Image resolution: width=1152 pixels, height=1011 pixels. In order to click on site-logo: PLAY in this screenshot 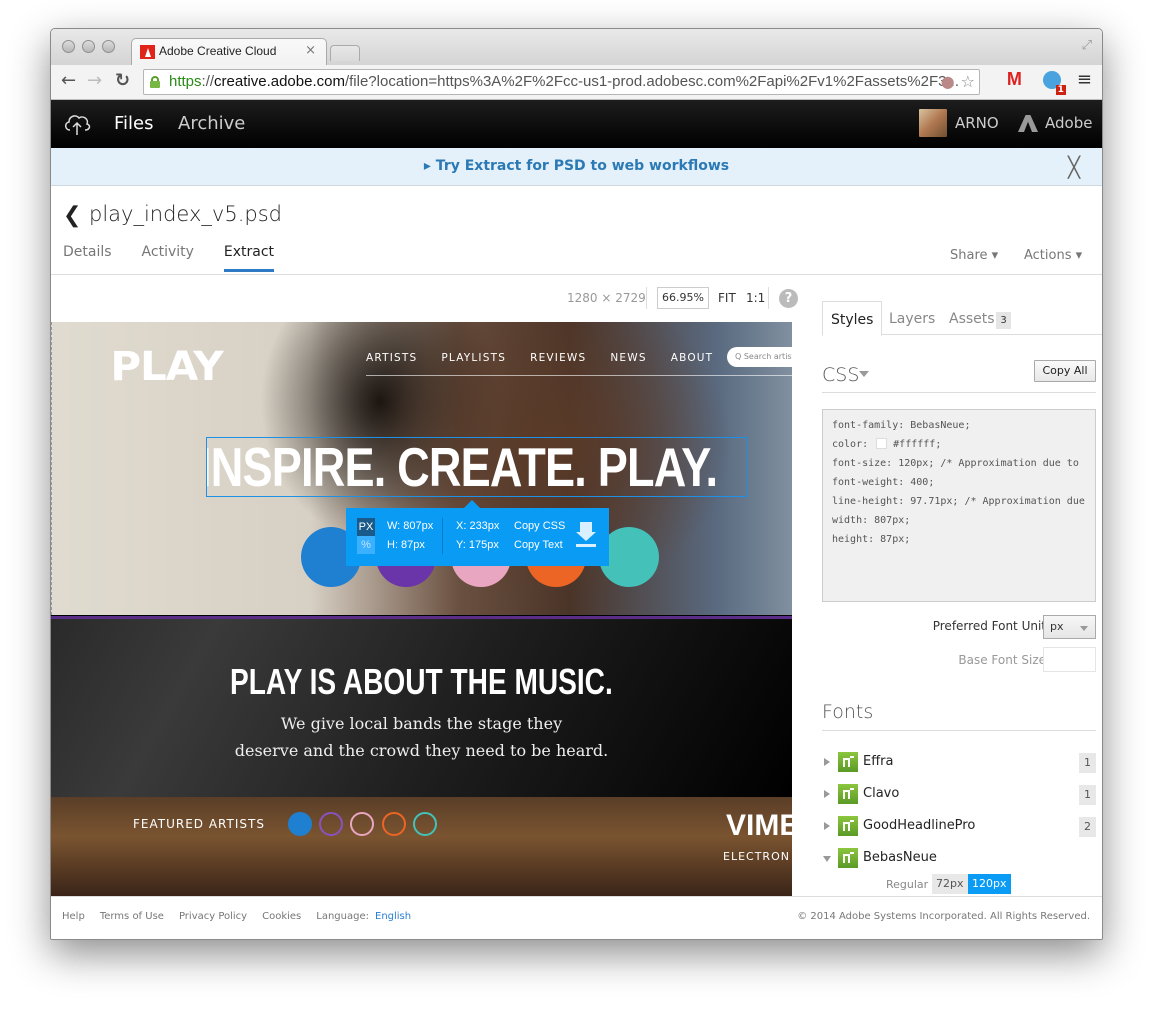, I will do `click(166, 367)`.